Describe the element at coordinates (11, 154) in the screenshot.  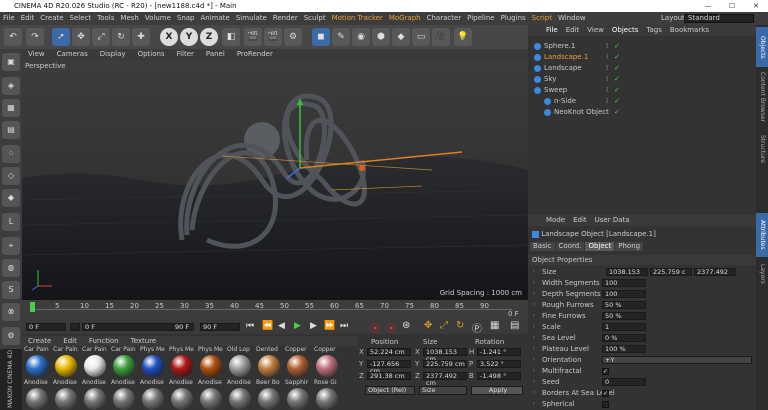
I see `points-mode-icon: ⁘` at that location.